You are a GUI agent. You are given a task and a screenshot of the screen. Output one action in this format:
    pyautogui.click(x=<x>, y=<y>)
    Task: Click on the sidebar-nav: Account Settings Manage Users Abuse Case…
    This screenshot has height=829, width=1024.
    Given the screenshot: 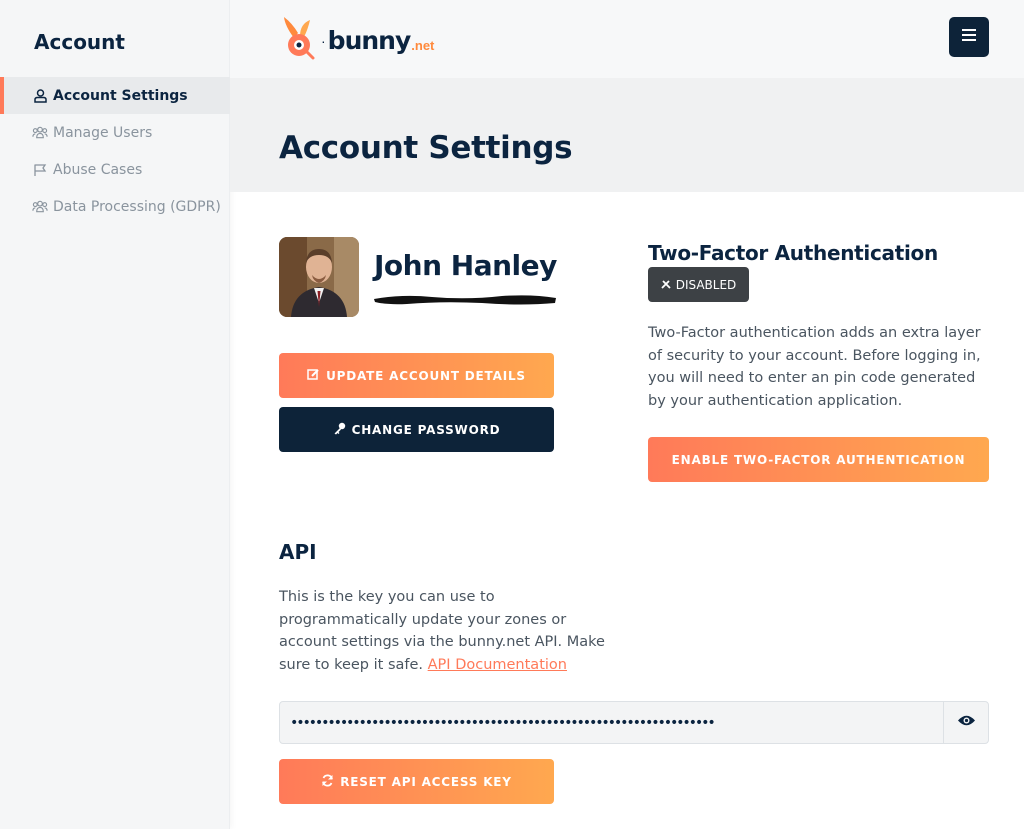 What is the action you would take?
    pyautogui.click(x=115, y=151)
    